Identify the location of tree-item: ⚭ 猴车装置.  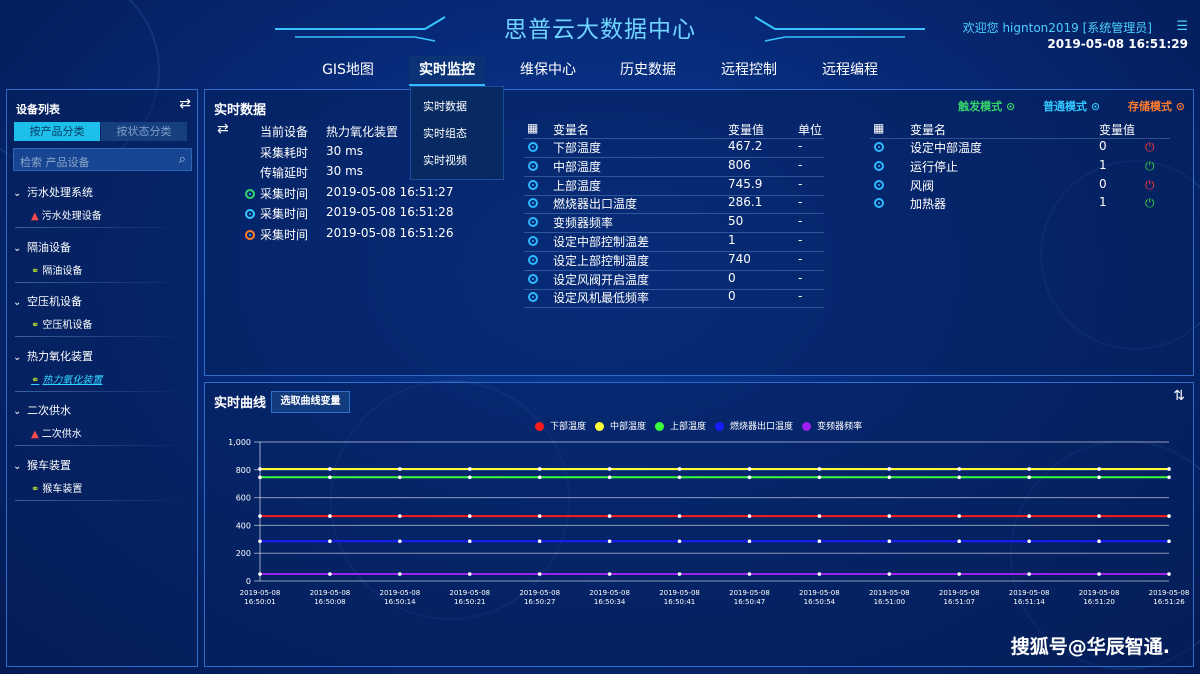
(56, 487).